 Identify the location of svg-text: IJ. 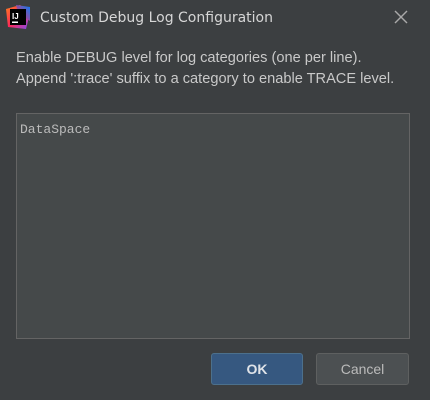
(15, 16).